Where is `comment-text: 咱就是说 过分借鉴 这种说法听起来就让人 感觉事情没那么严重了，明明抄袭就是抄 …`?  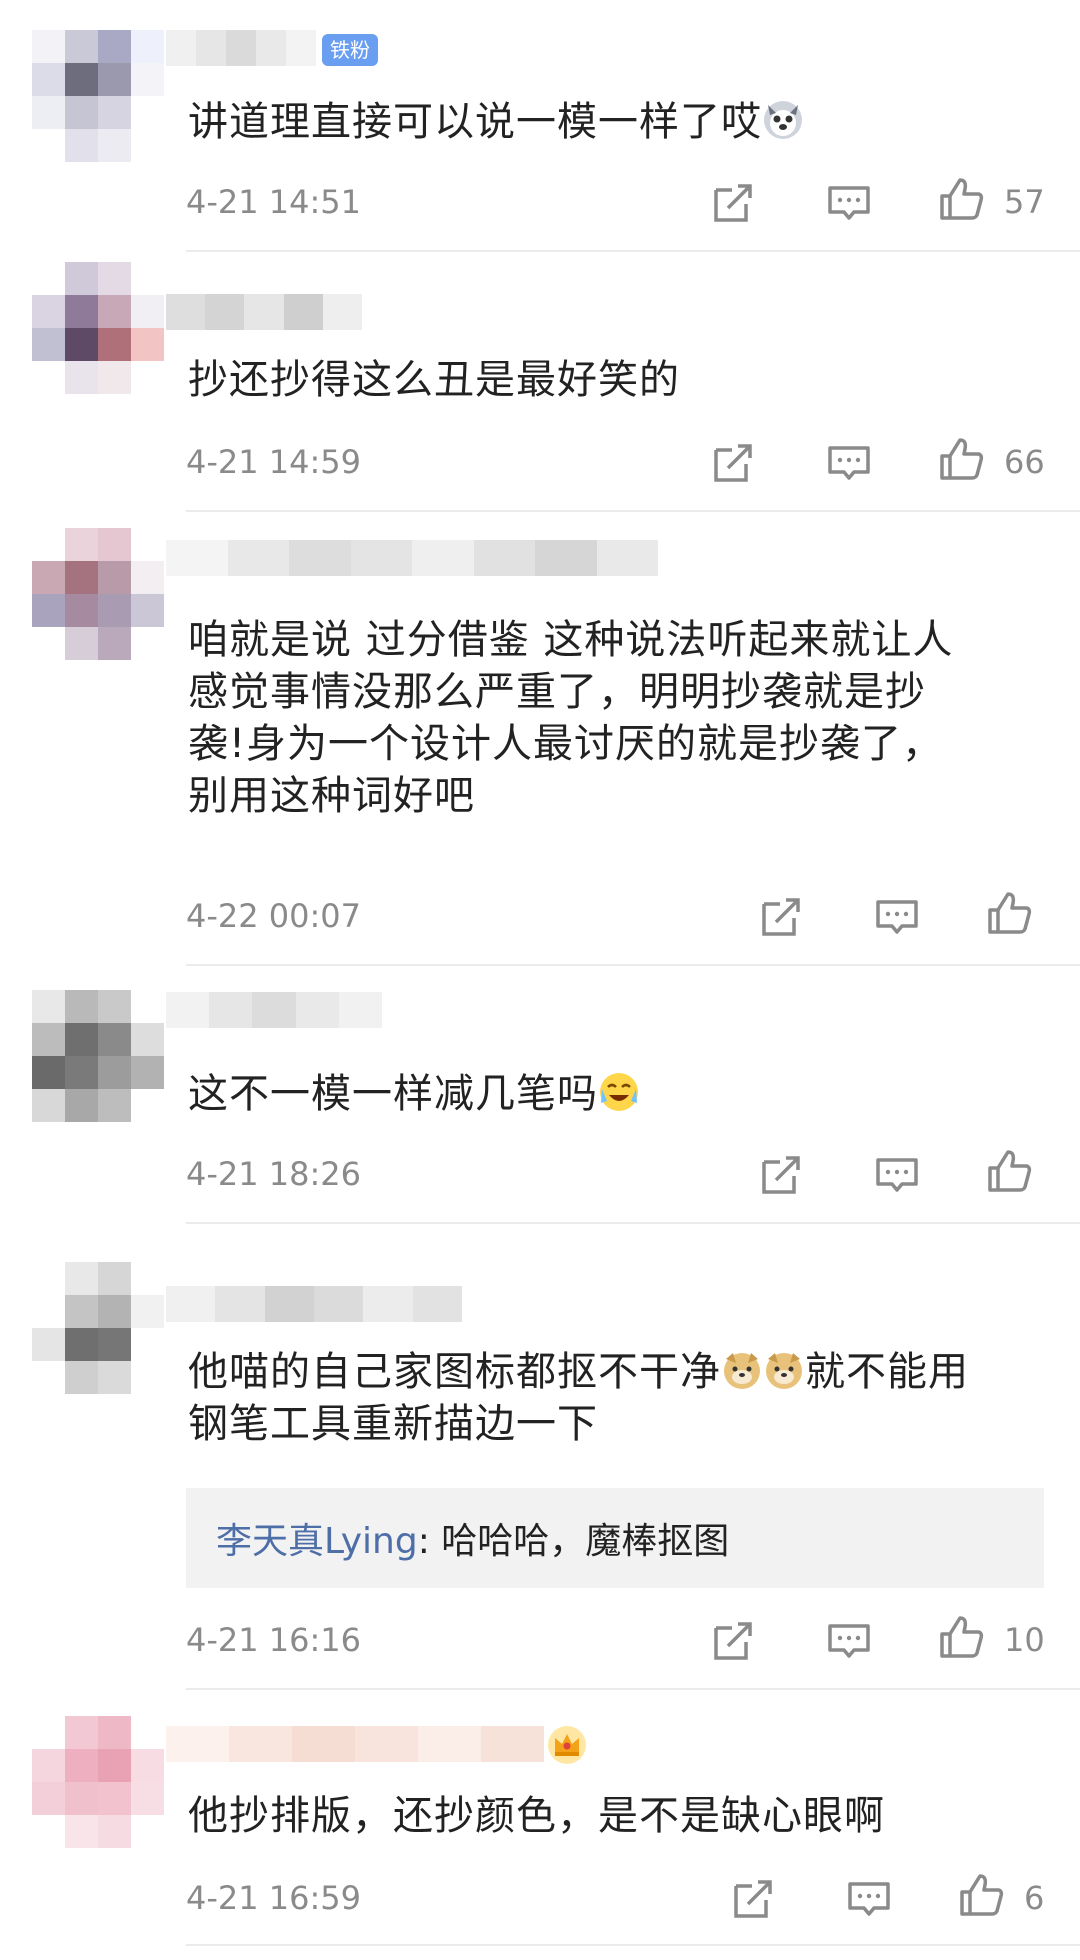
comment-text: 咱就是说 过分借鉴 这种说法听起来就让人 感觉事情没那么严重了，明明抄袭就是抄 … is located at coordinates (571, 718).